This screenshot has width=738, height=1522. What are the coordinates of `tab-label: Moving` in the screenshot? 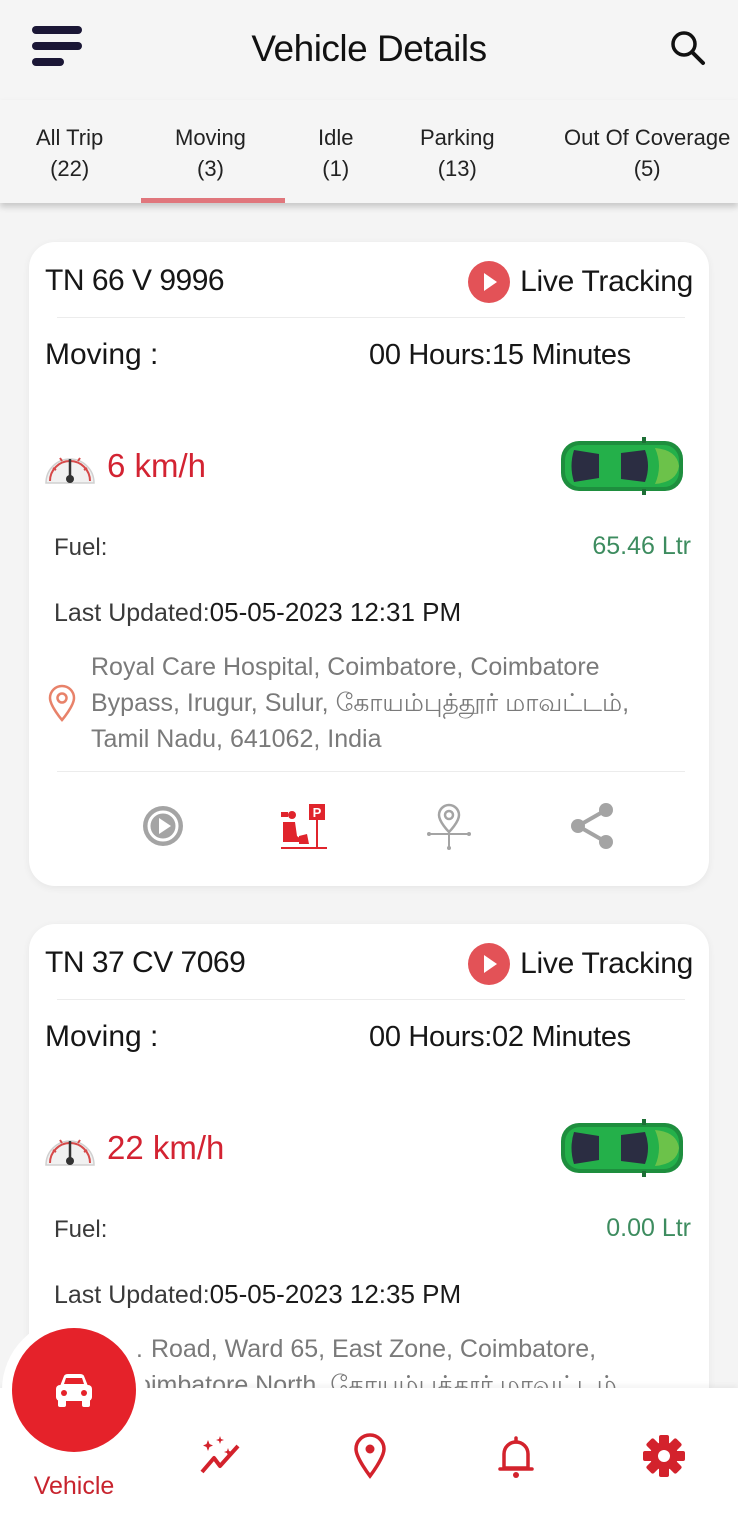 It's located at (210, 137).